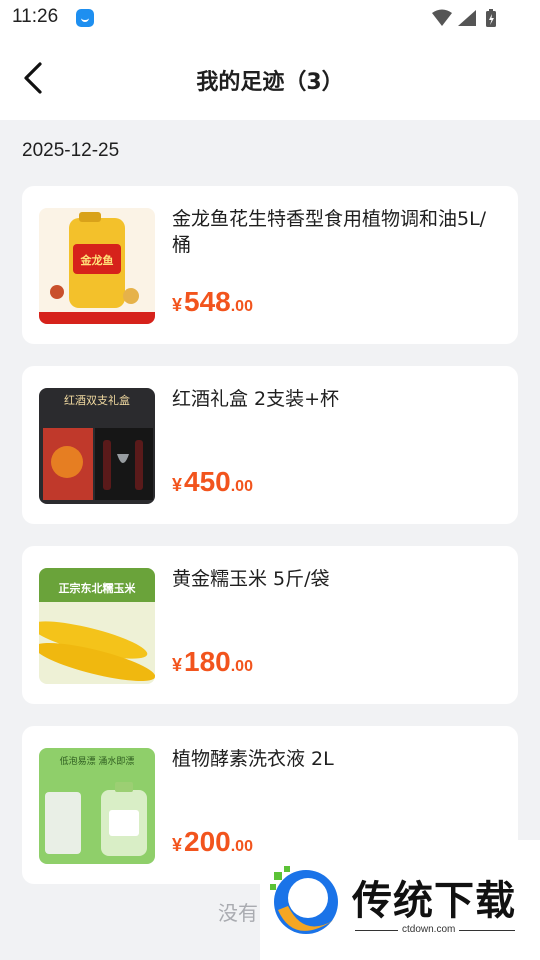 This screenshot has height=960, width=540. Describe the element at coordinates (207, 841) in the screenshot. I see `price-integer: 200` at that location.